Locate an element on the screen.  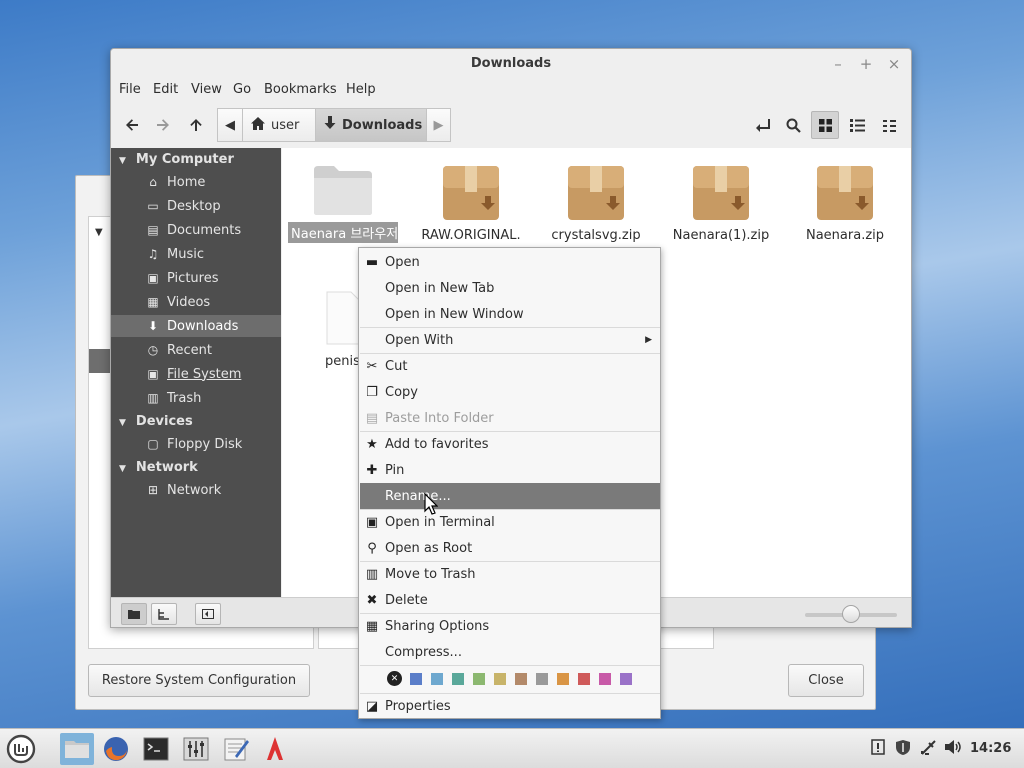
maximize-button: + is located at coordinates (866, 64).